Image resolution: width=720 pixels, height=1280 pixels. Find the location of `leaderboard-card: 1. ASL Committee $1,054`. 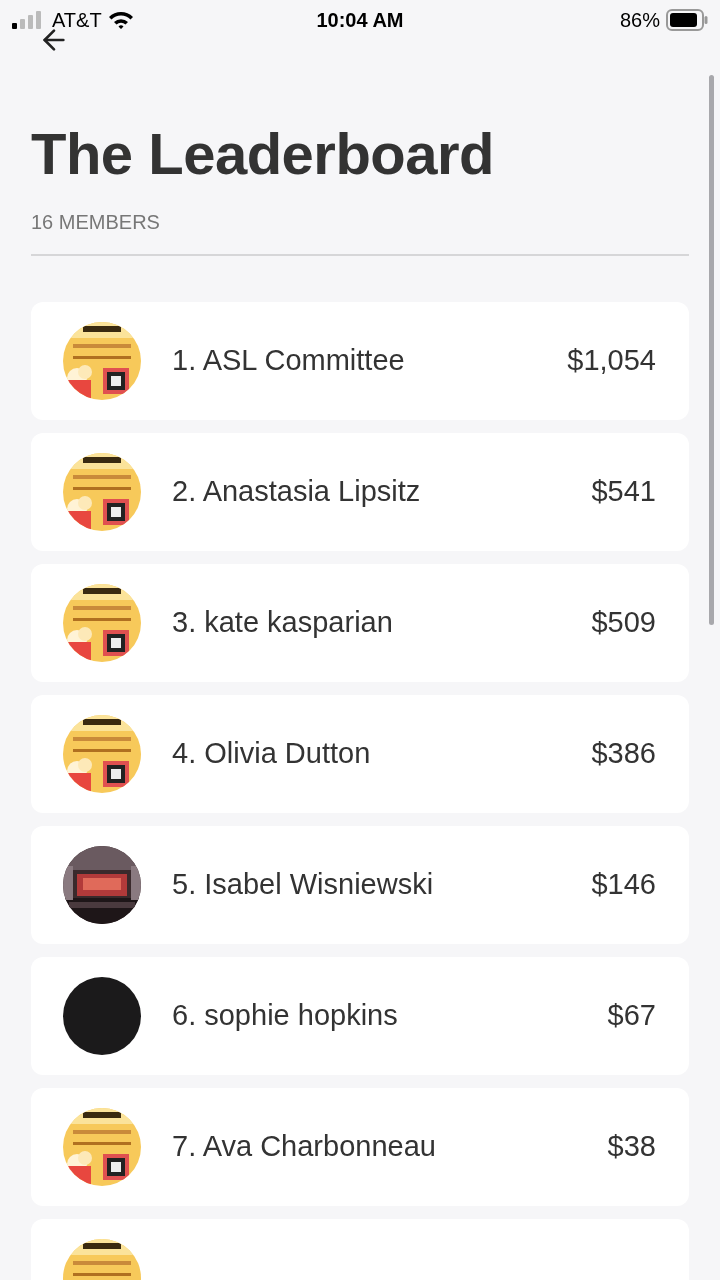

leaderboard-card: 1. ASL Committee $1,054 is located at coordinates (360, 361).